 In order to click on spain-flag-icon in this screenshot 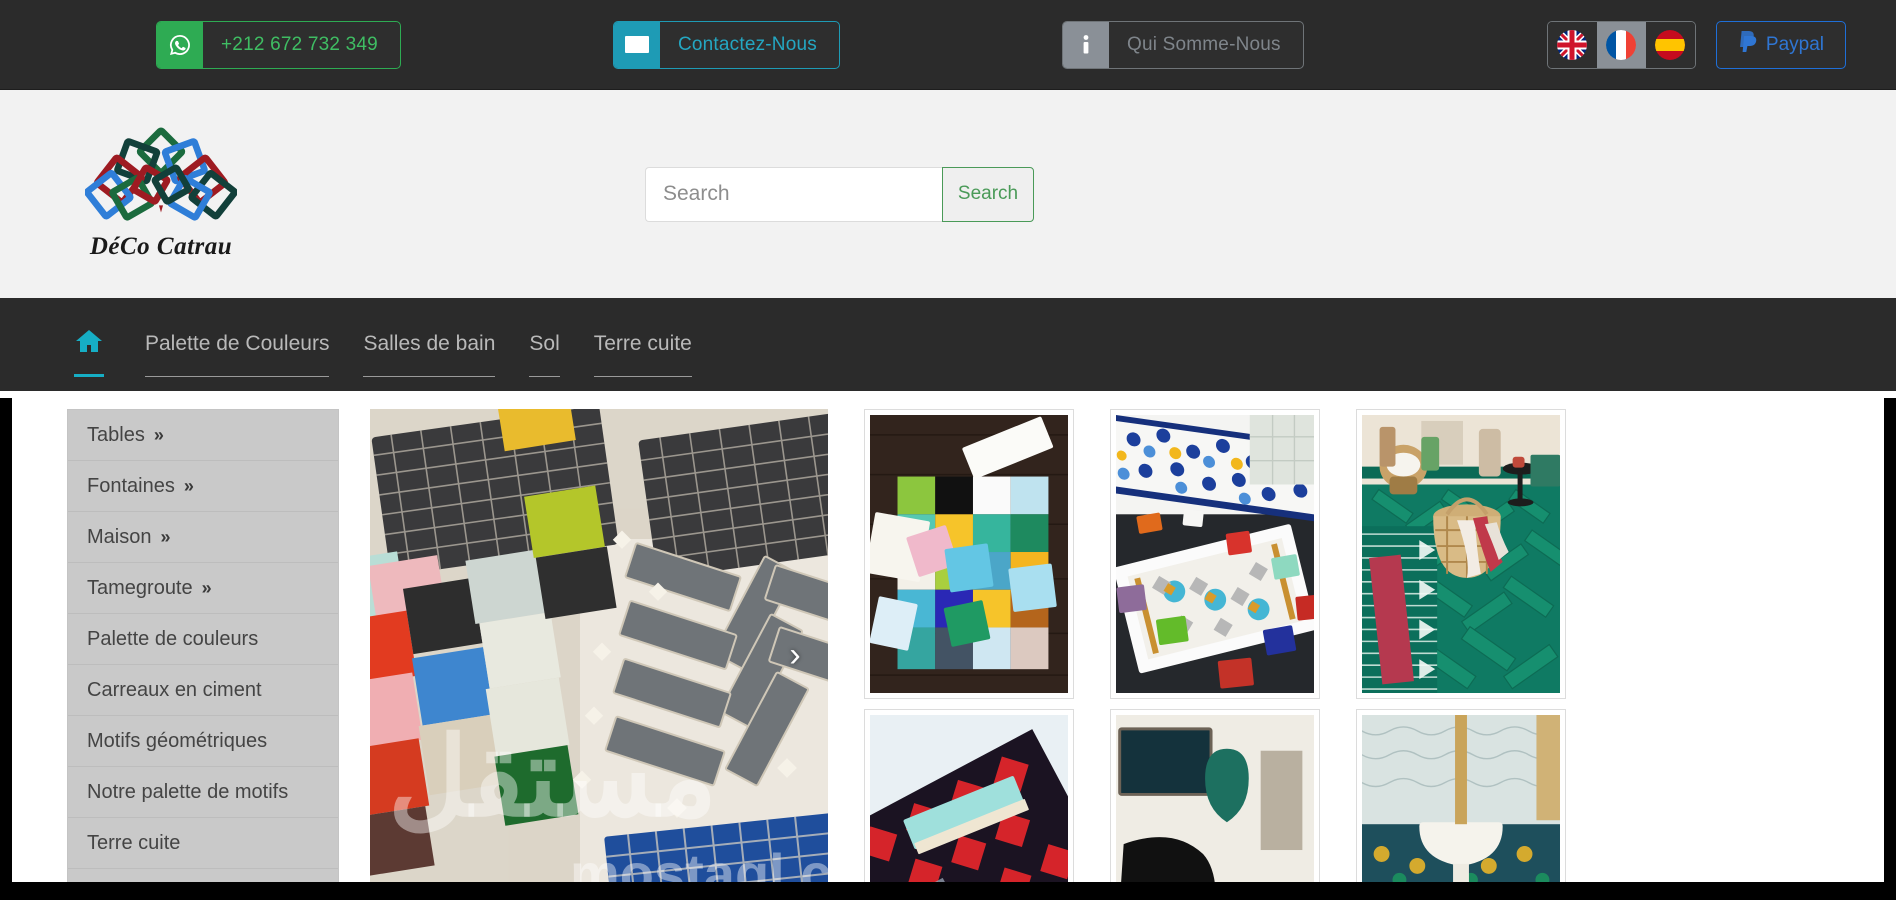, I will do `click(1670, 44)`.